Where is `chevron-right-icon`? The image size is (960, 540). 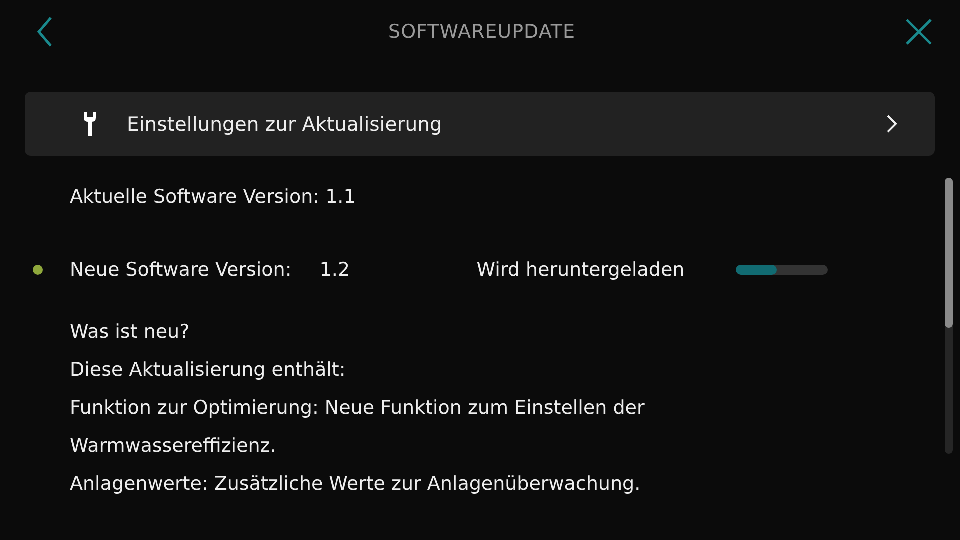
chevron-right-icon is located at coordinates (892, 124).